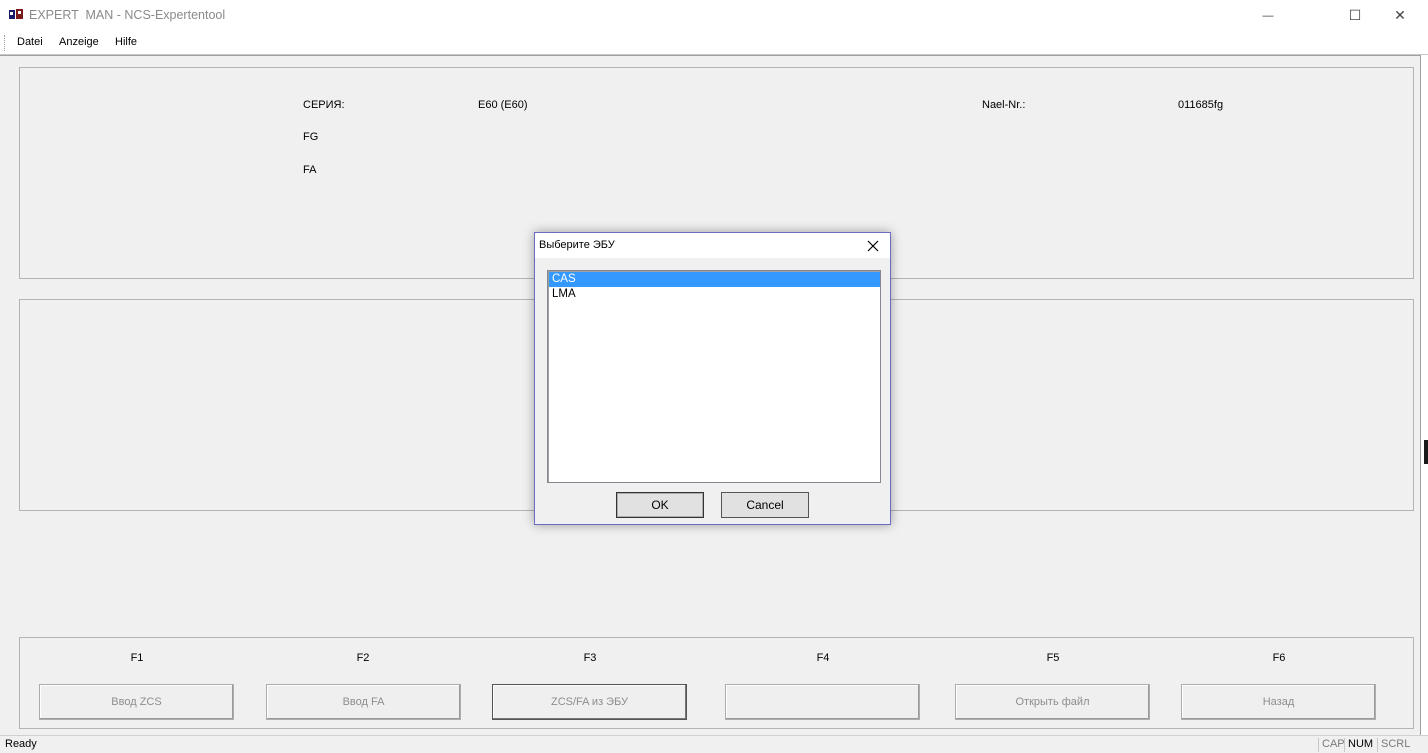  I want to click on zcs-fa-from-ecu-button: ZCS/FA из ЭБУ, so click(589, 702).